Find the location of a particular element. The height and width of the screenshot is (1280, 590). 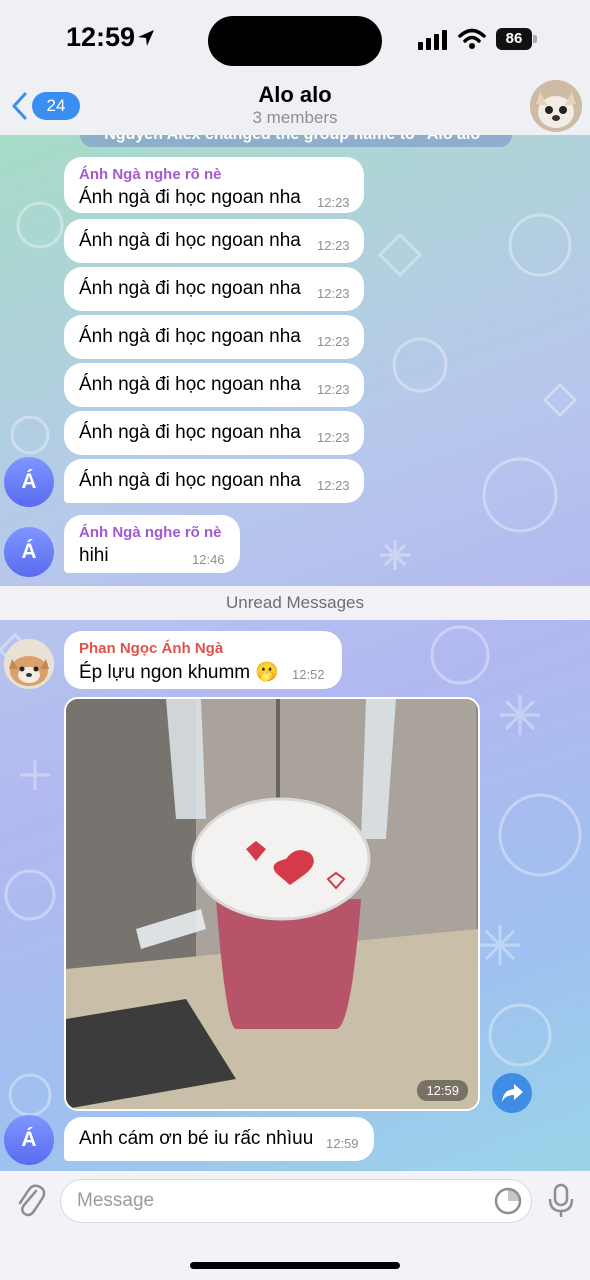

home-indicator is located at coordinates (295, 1265).